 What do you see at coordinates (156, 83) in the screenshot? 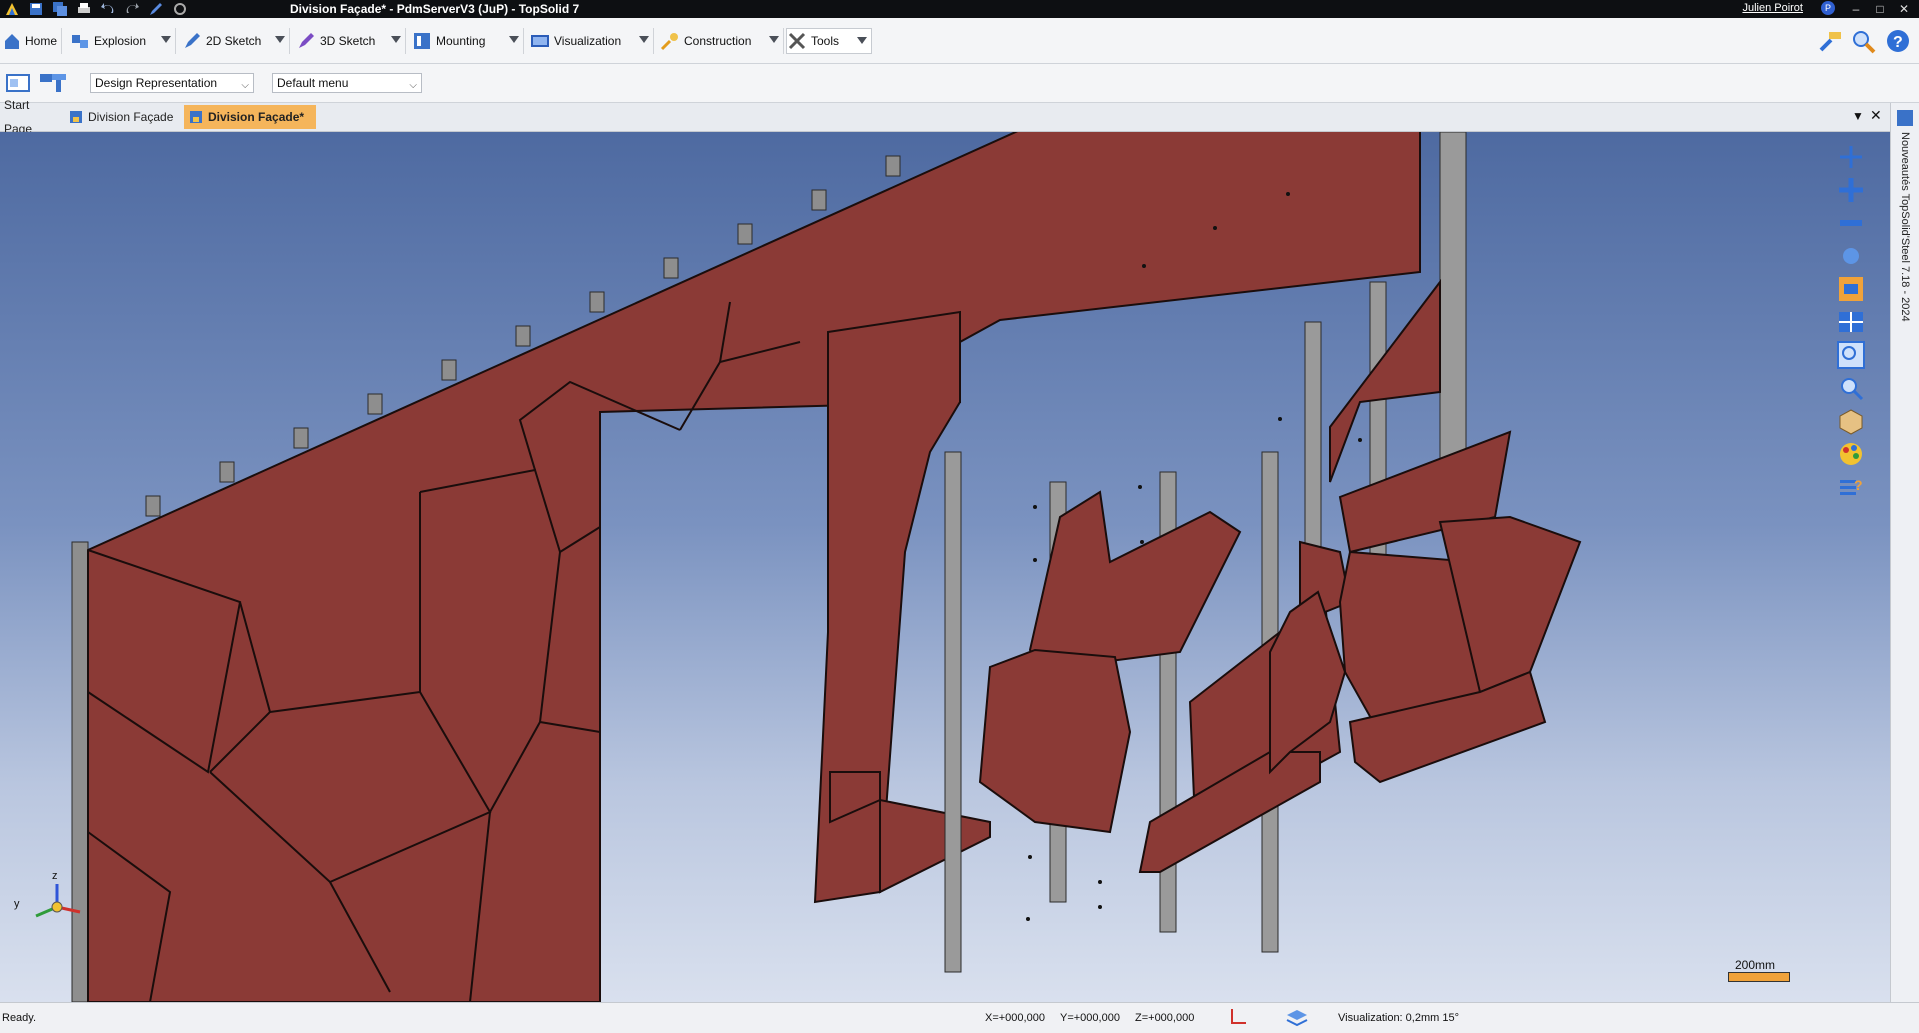
I see `representation-value: Design Representation` at bounding box center [156, 83].